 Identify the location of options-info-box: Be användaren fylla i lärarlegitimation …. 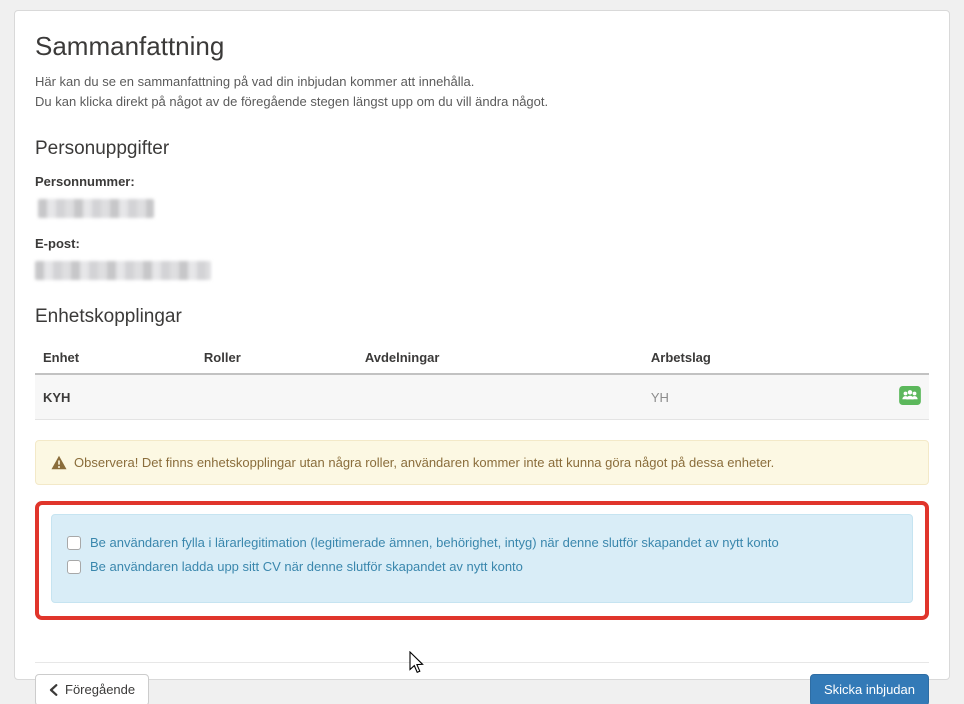
(482, 558).